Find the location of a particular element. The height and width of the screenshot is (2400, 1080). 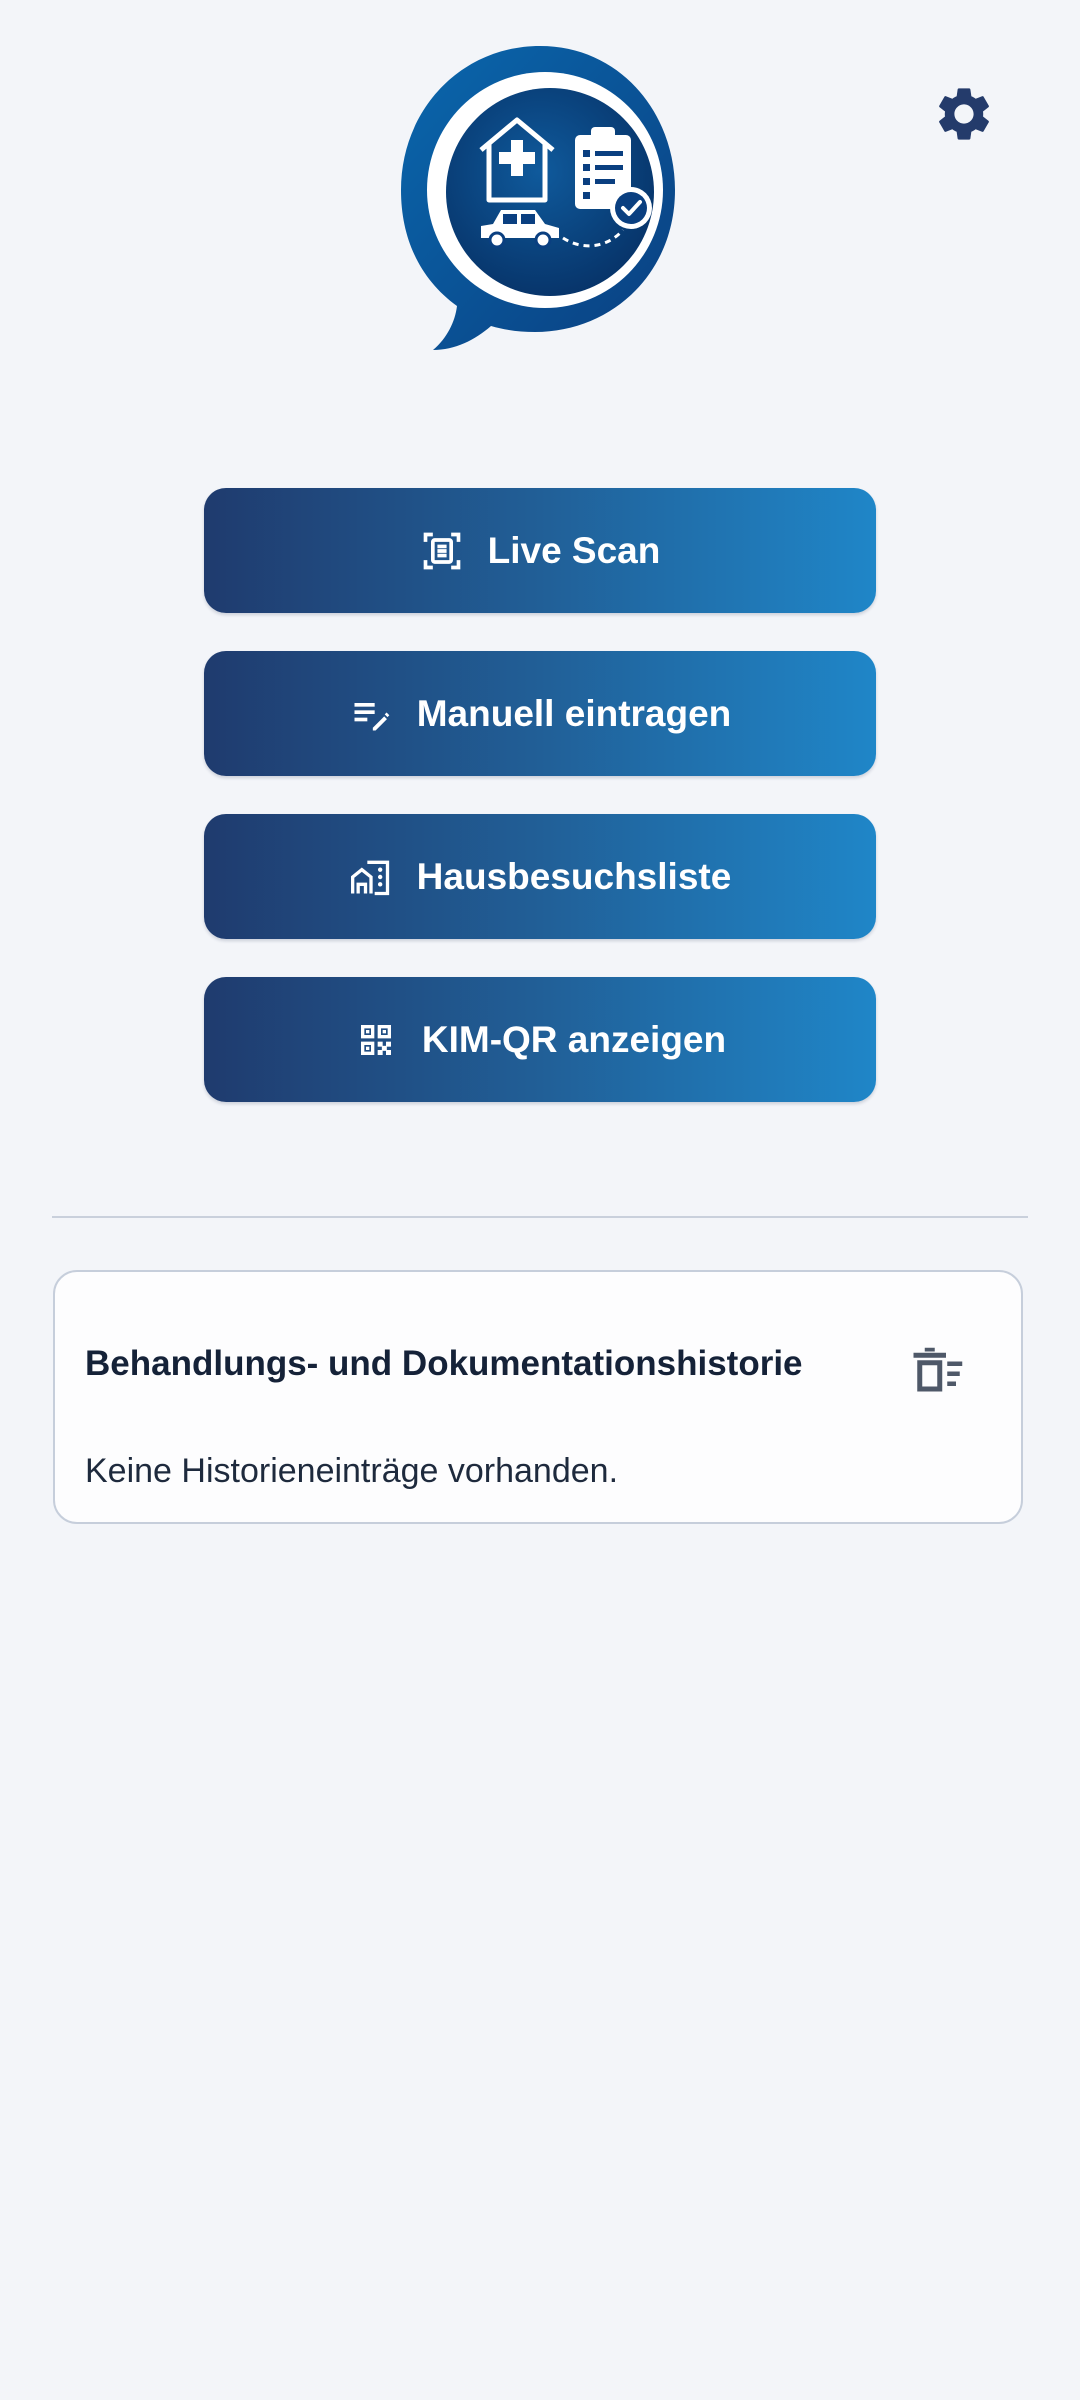

settings-button is located at coordinates (964, 114).